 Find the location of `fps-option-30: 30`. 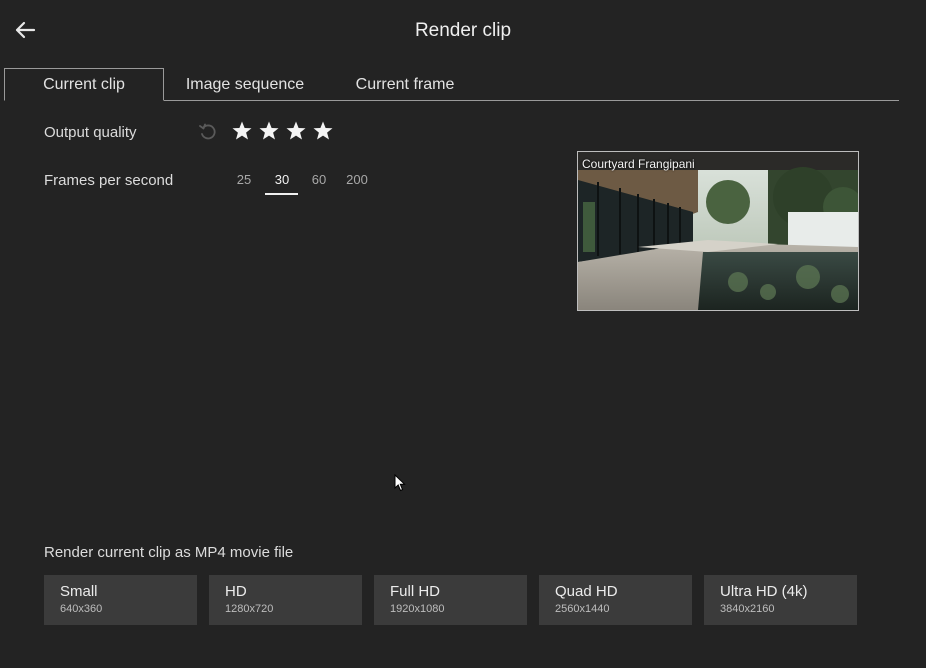

fps-option-30: 30 is located at coordinates (282, 179).